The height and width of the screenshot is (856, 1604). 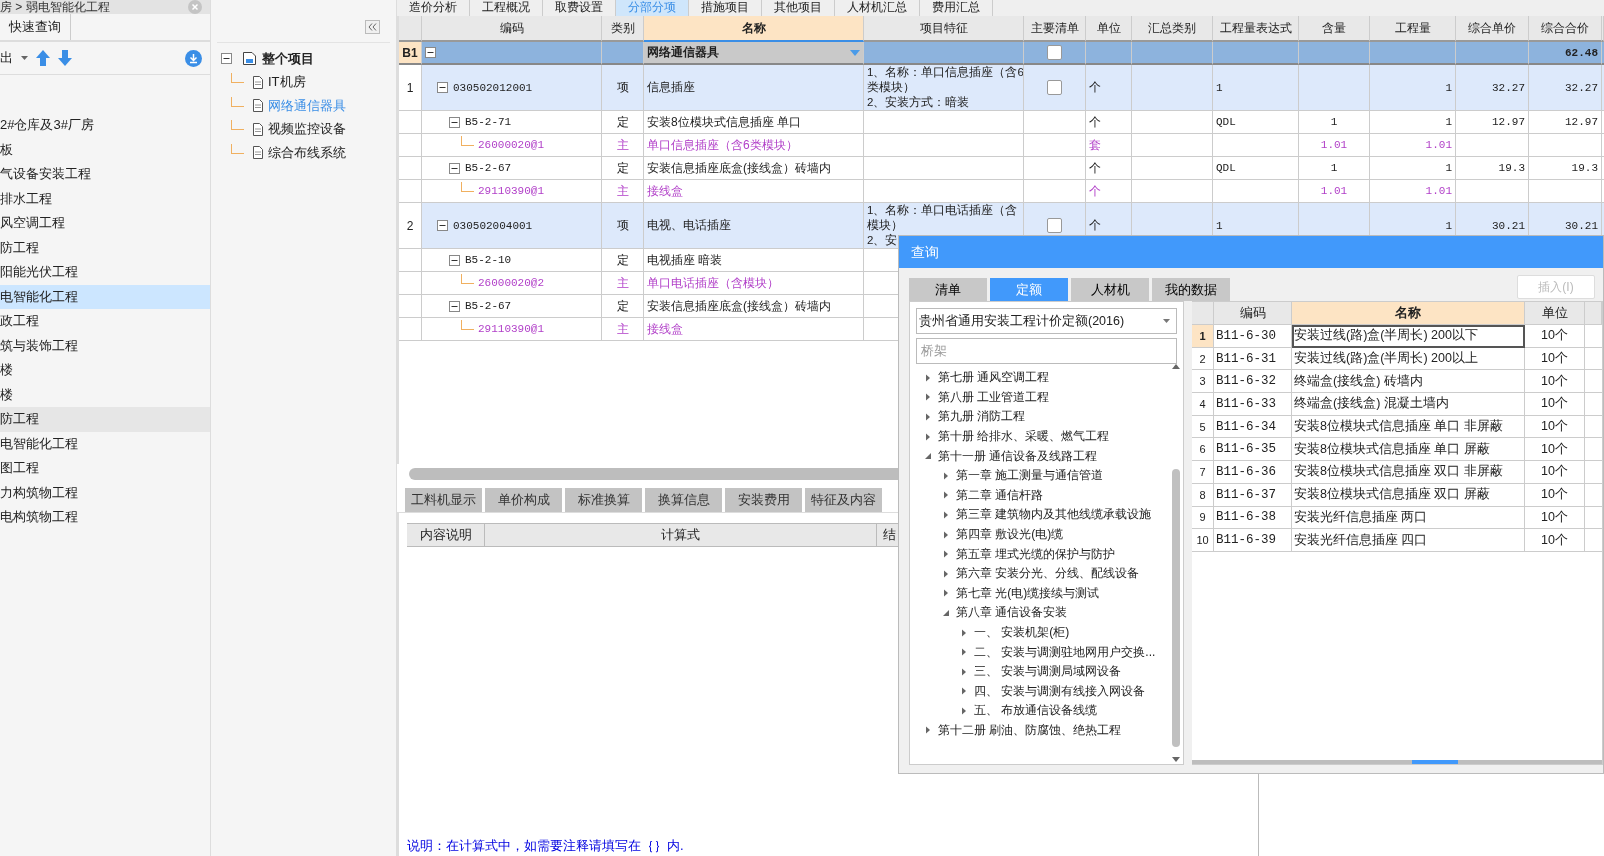 What do you see at coordinates (1253, 427) in the screenshot?
I see `table-cell: B11-6-34` at bounding box center [1253, 427].